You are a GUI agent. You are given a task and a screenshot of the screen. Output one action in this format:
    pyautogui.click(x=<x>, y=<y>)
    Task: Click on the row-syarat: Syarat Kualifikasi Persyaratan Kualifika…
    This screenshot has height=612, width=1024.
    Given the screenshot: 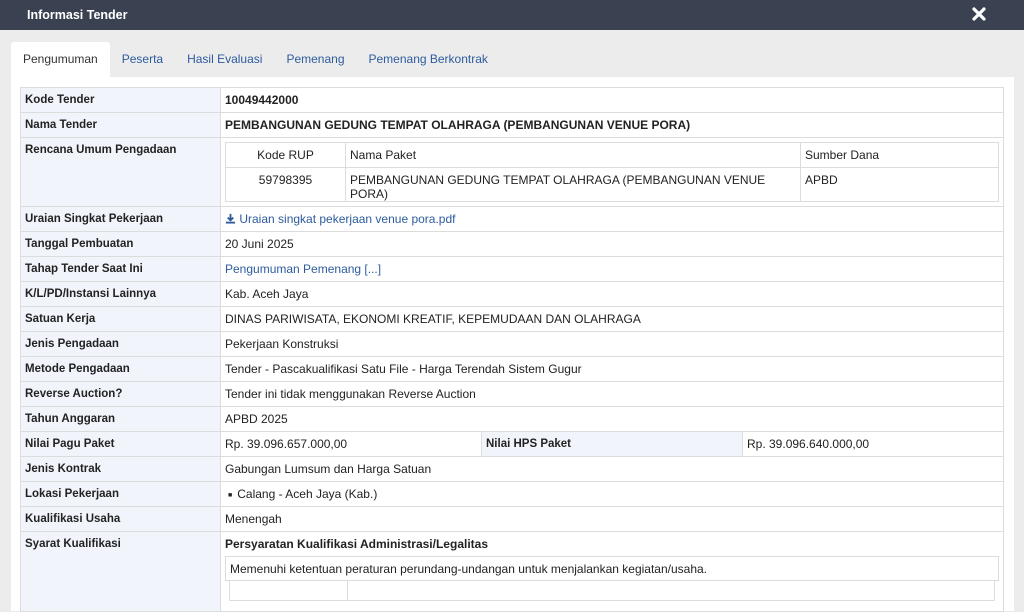 What is the action you would take?
    pyautogui.click(x=512, y=571)
    